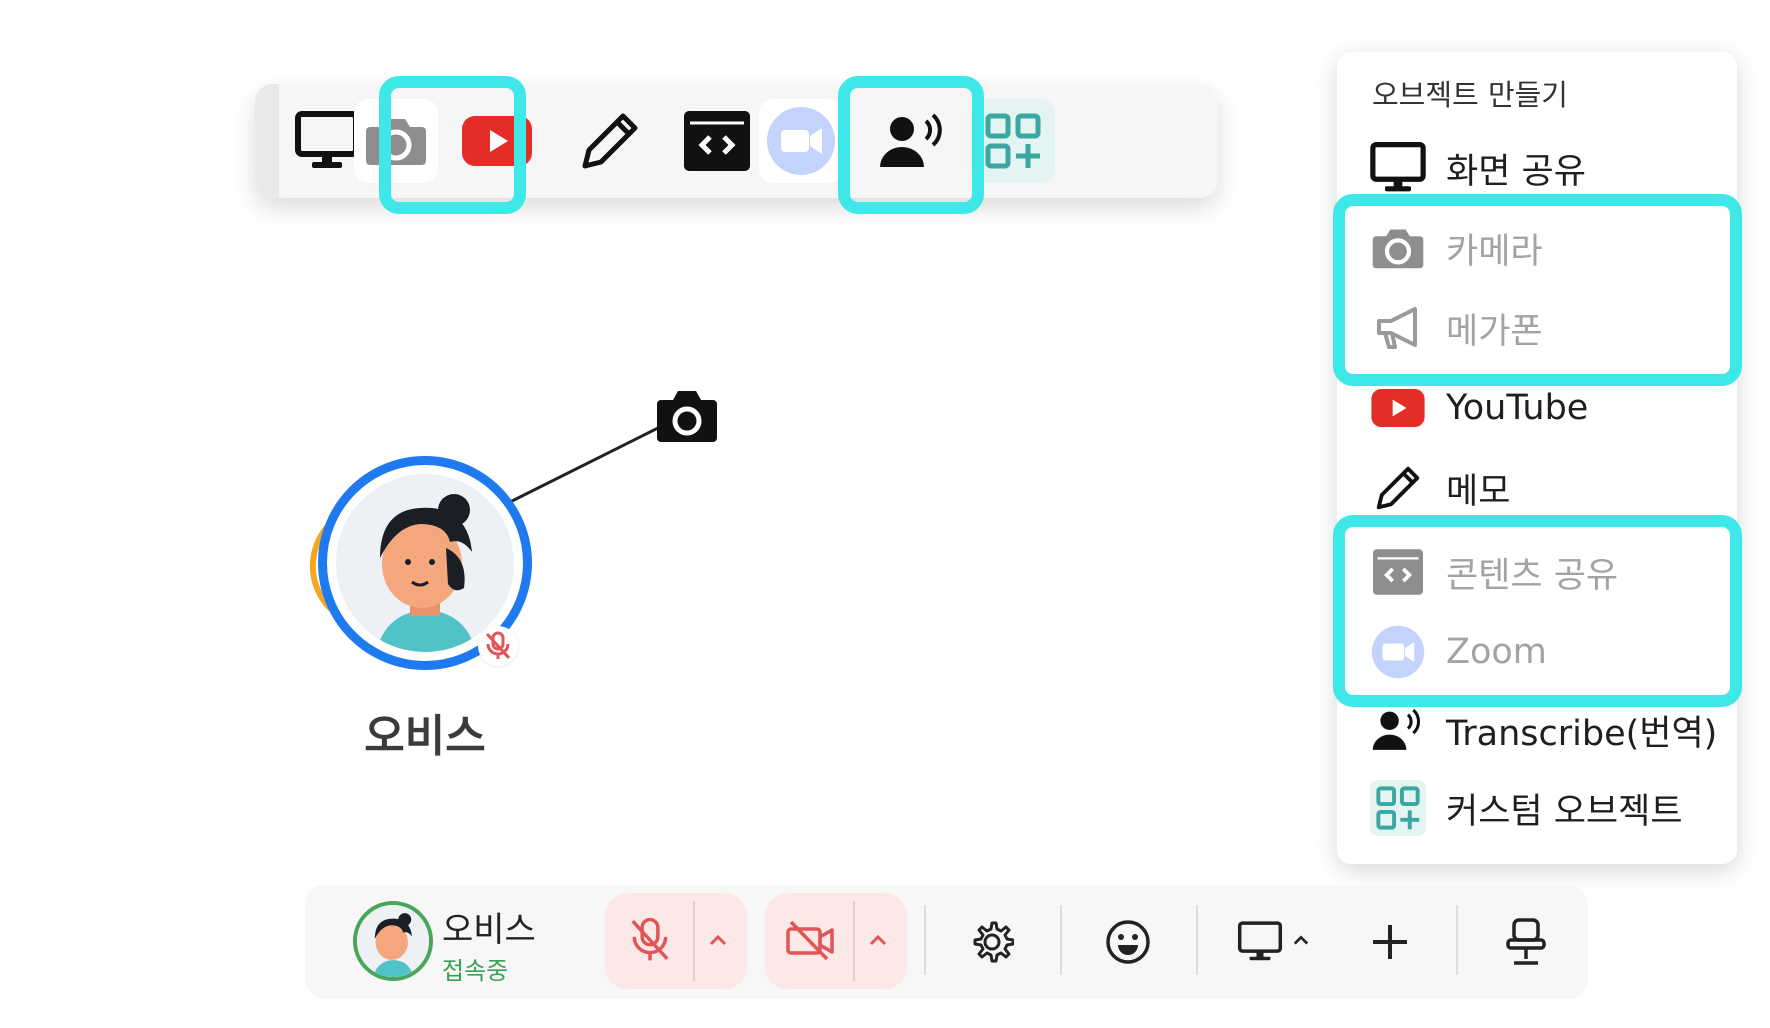 The width and height of the screenshot is (1770, 1028). I want to click on screen-share-button, so click(1260, 942).